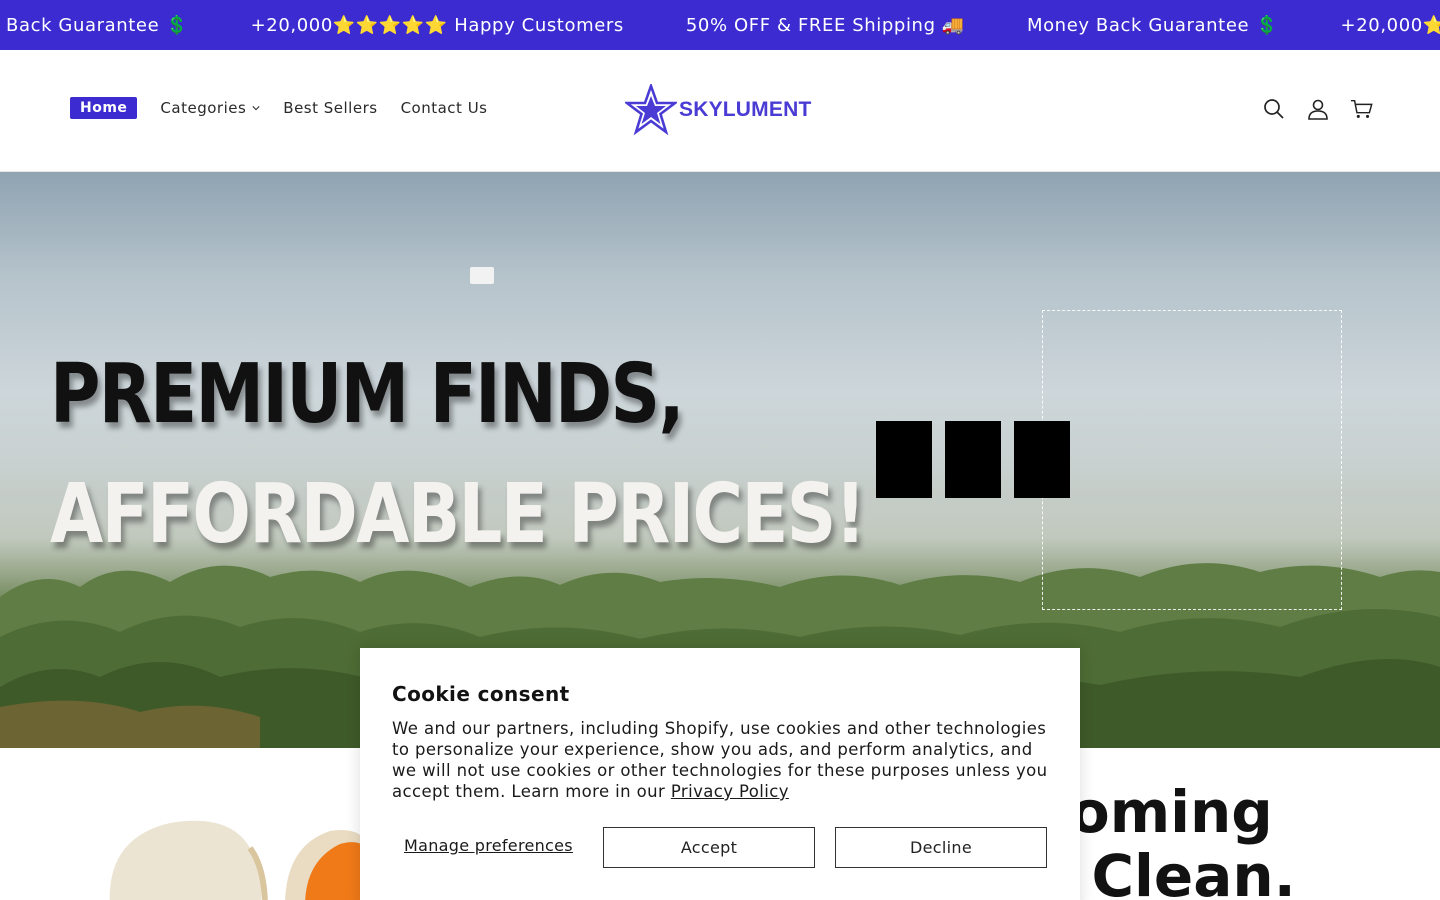 This screenshot has height=900, width=1440. I want to click on main-nav: Home Categories Best Sellers Contact Us, so click(290, 108).